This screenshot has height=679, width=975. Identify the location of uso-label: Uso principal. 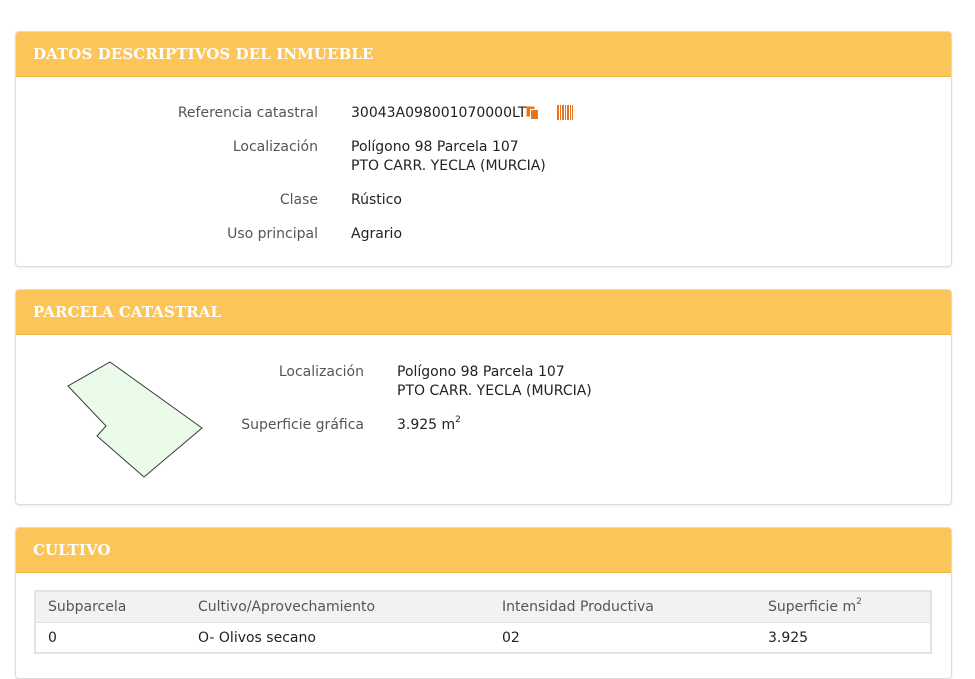
(272, 234).